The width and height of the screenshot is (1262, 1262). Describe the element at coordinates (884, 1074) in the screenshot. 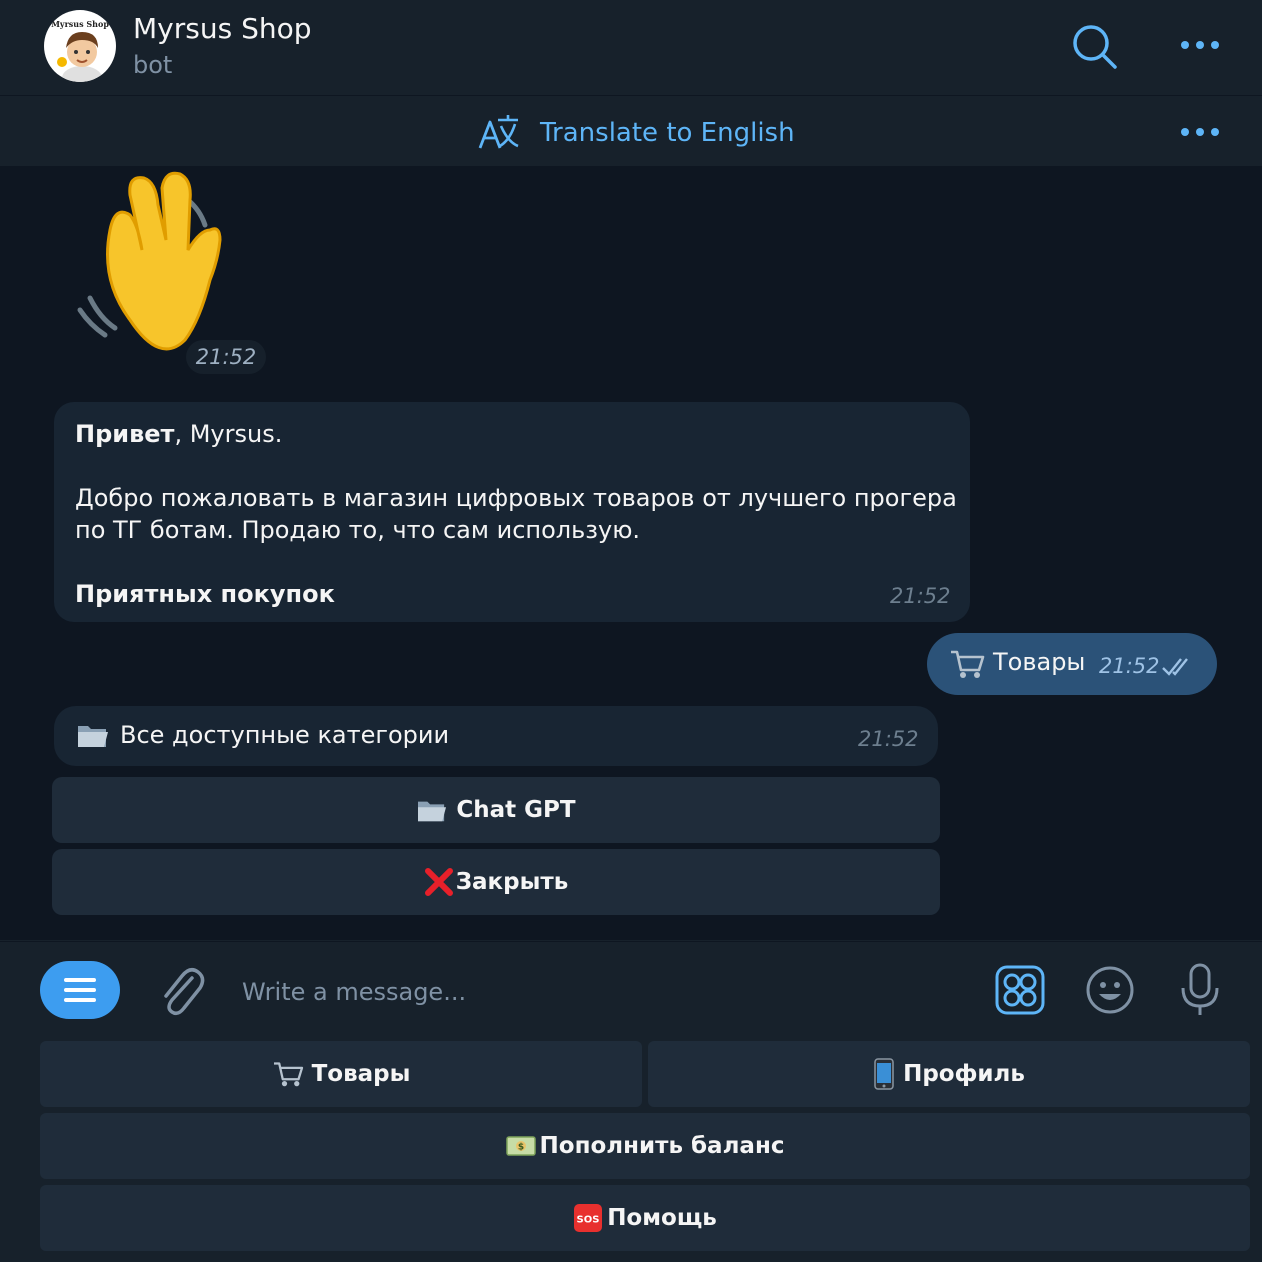

I see `phone-icon` at that location.